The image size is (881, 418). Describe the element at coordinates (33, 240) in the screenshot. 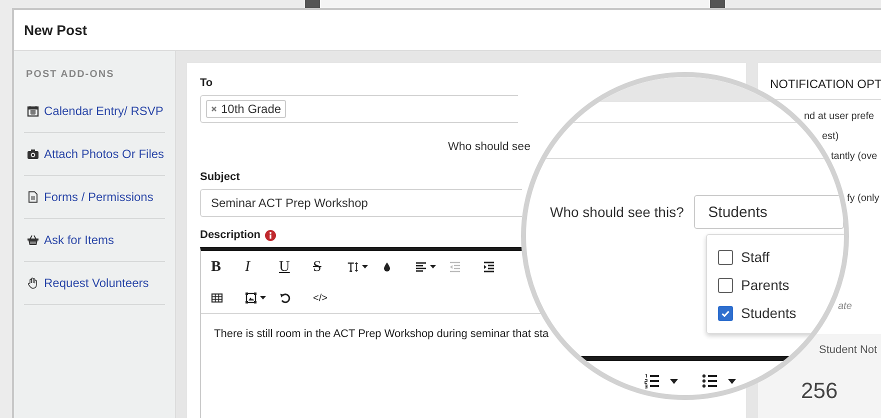

I see `basket-icon` at that location.